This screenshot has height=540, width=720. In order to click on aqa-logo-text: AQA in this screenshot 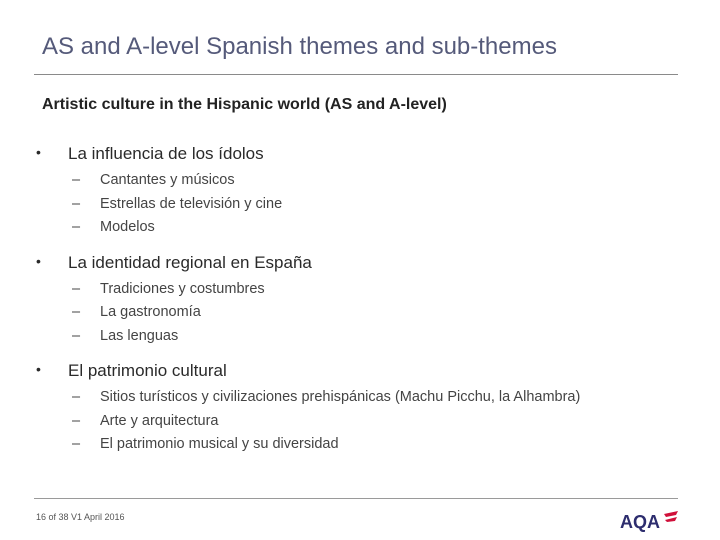, I will do `click(640, 522)`.